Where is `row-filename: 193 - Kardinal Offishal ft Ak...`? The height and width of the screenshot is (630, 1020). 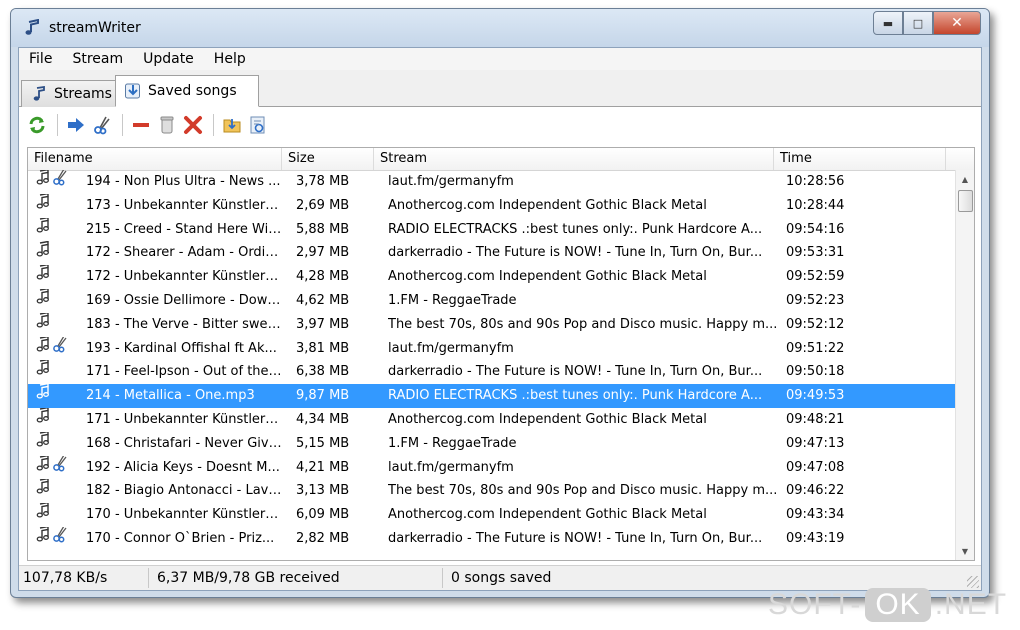 row-filename: 193 - Kardinal Offishal ft Ak... is located at coordinates (181, 348).